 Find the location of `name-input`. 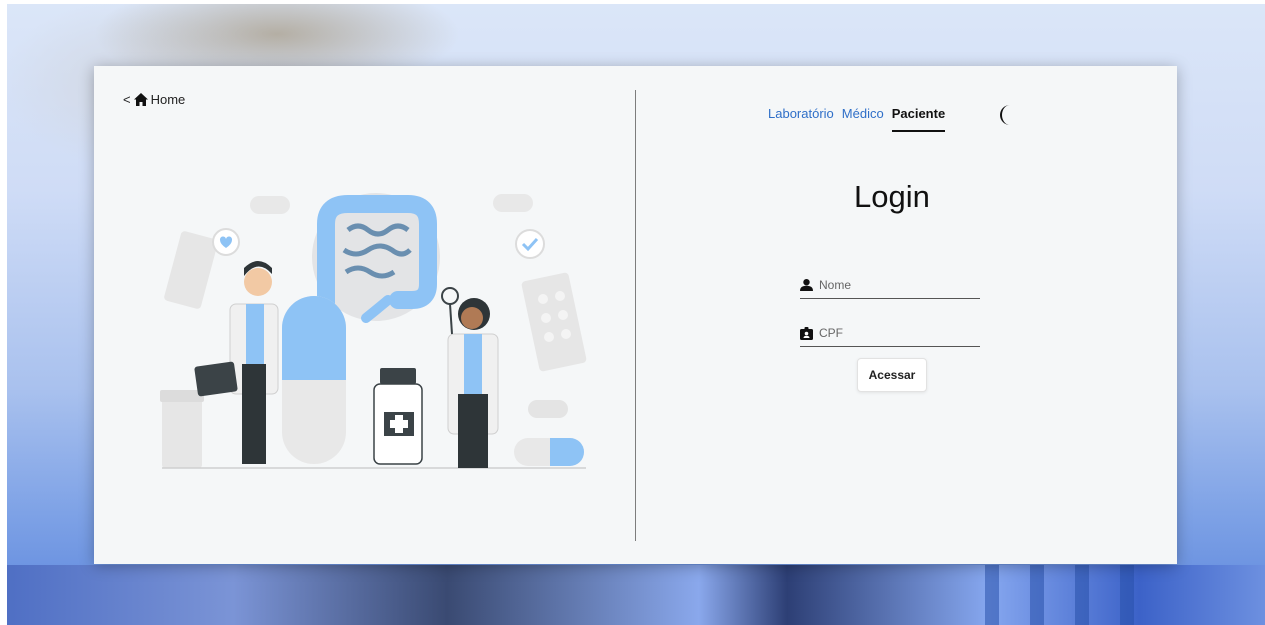

name-input is located at coordinates (894, 285).